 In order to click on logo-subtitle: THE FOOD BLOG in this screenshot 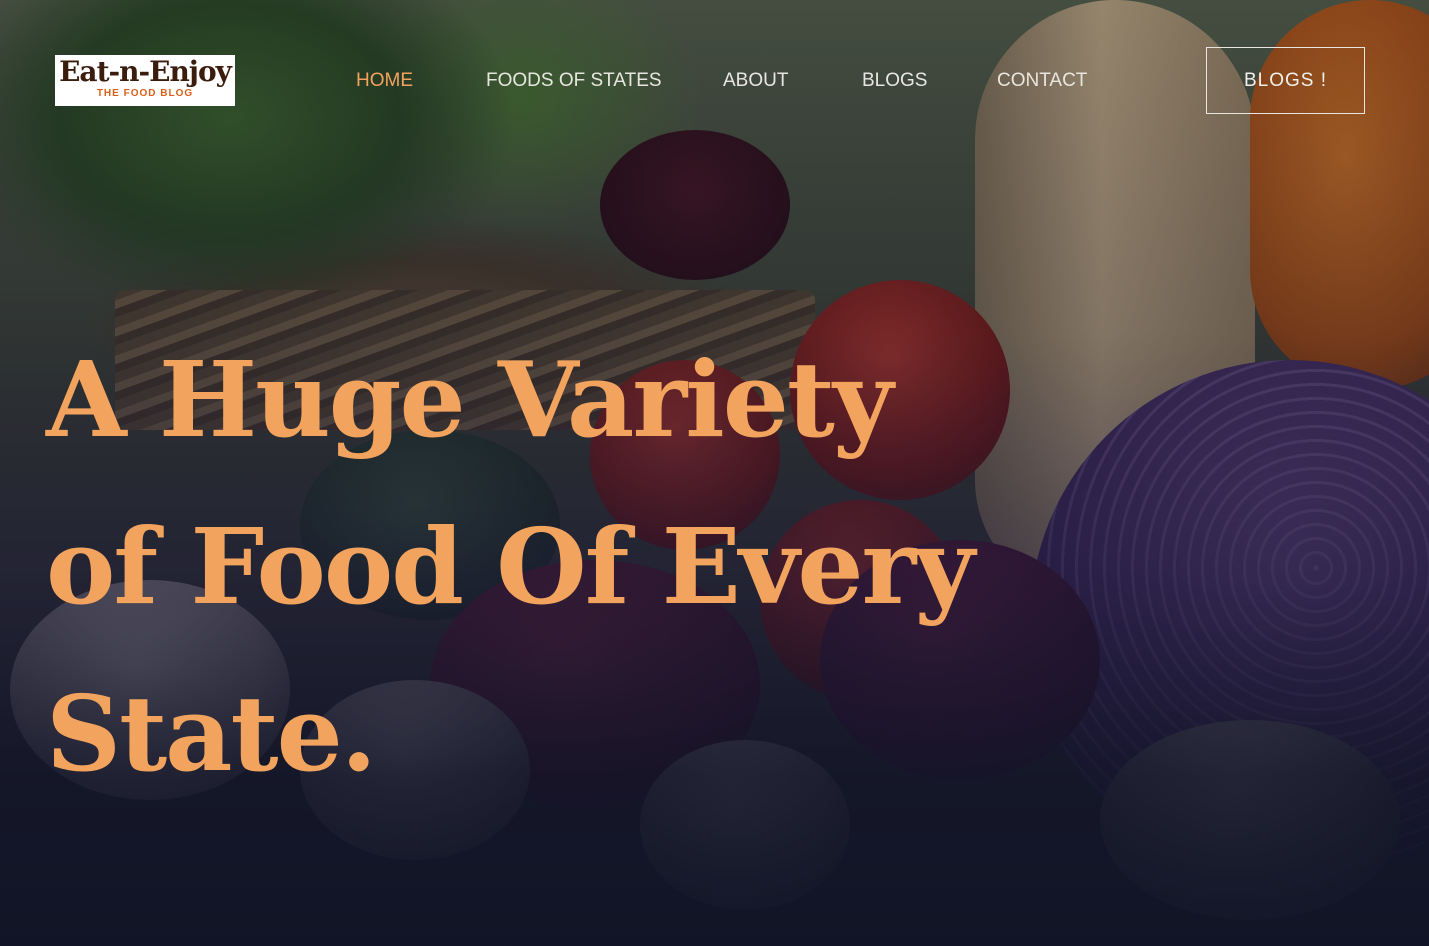, I will do `click(145, 93)`.